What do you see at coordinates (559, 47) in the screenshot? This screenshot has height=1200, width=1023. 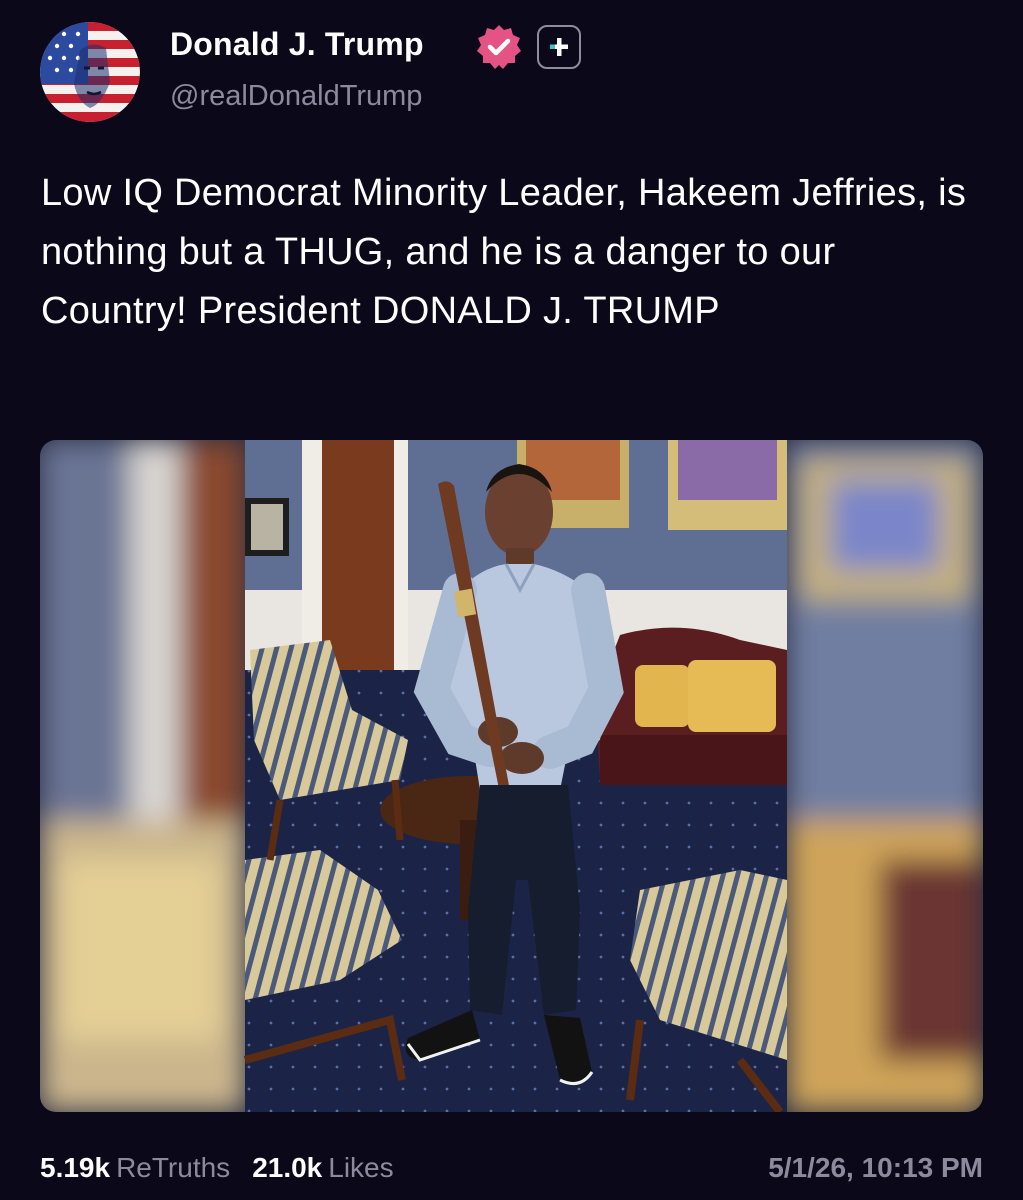 I see `plus-subscription-icon` at bounding box center [559, 47].